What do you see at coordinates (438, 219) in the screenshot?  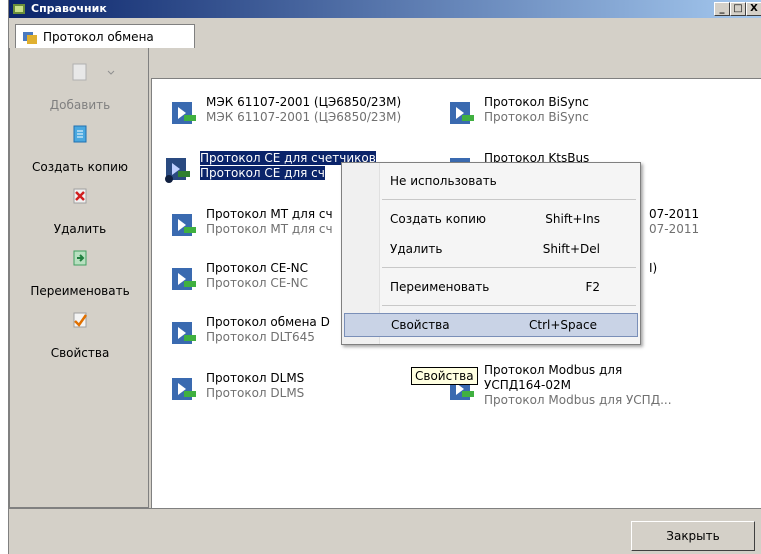 I see `menu-label: Создать копию` at bounding box center [438, 219].